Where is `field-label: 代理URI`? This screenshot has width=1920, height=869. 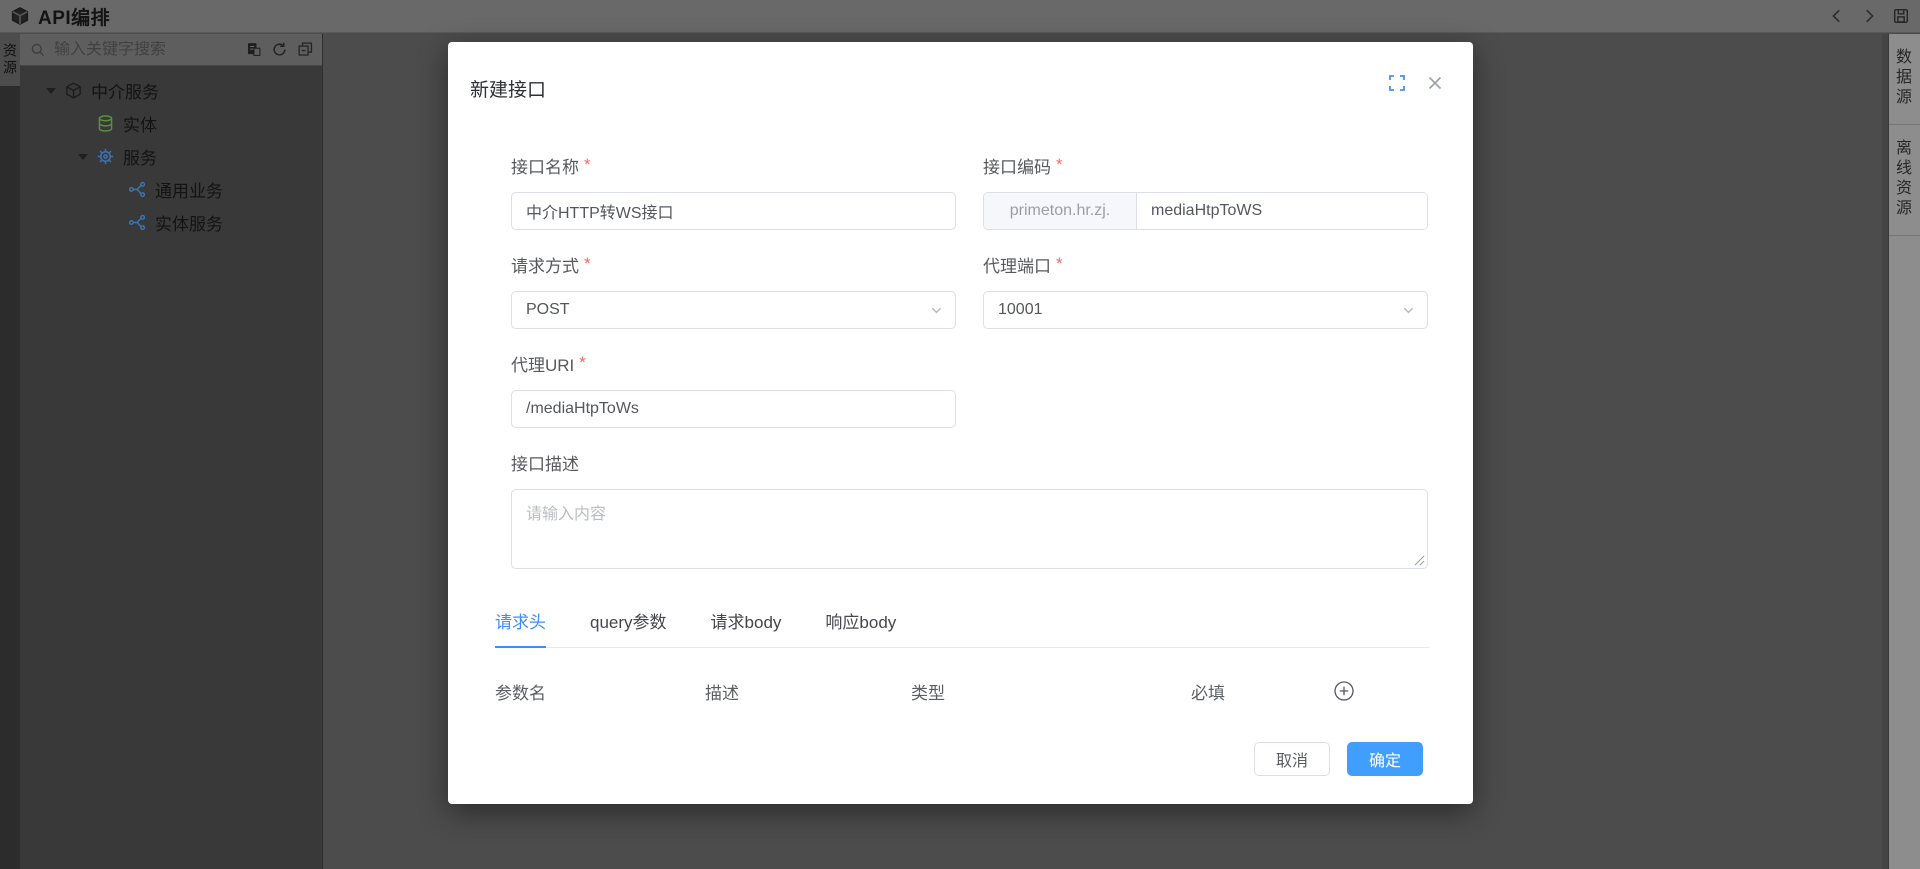 field-label: 代理URI is located at coordinates (543, 365).